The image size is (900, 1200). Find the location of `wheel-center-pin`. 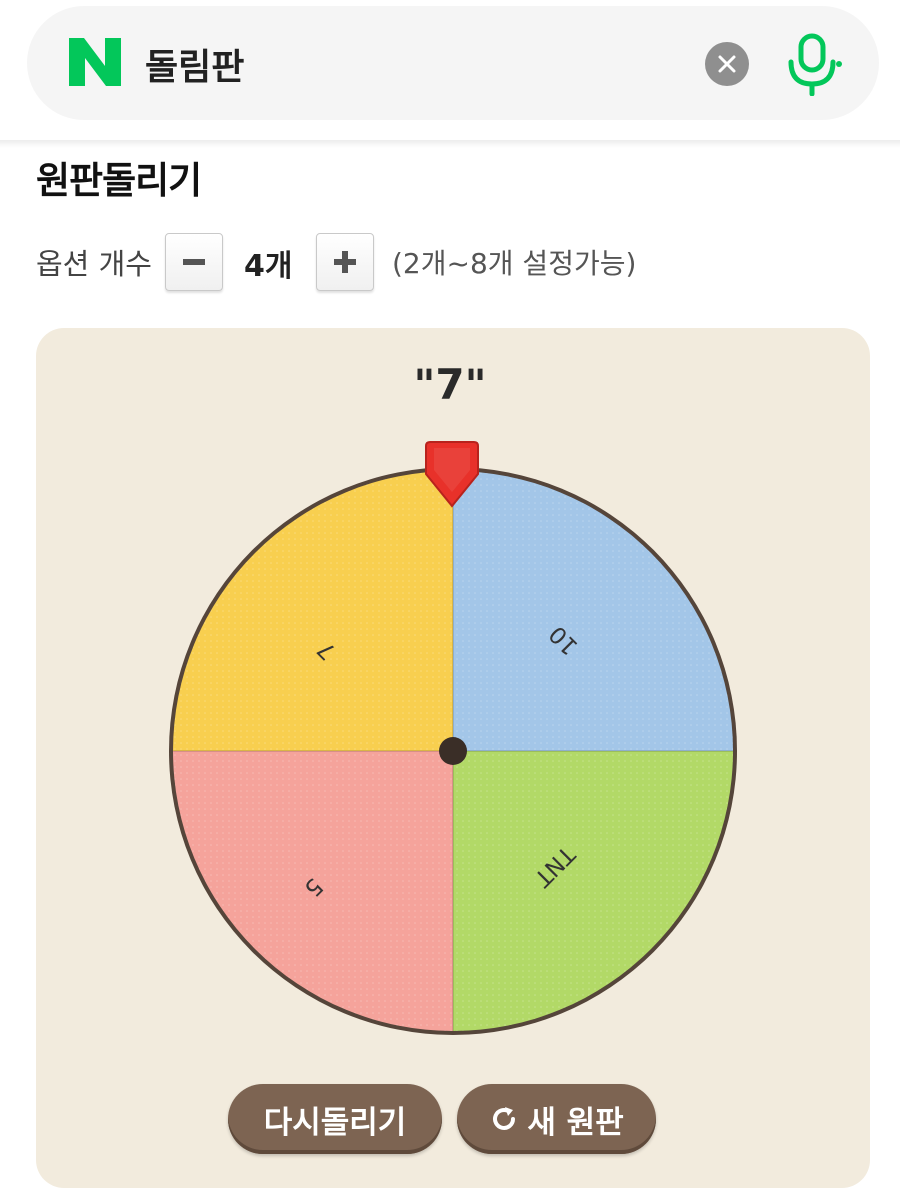

wheel-center-pin is located at coordinates (453, 751).